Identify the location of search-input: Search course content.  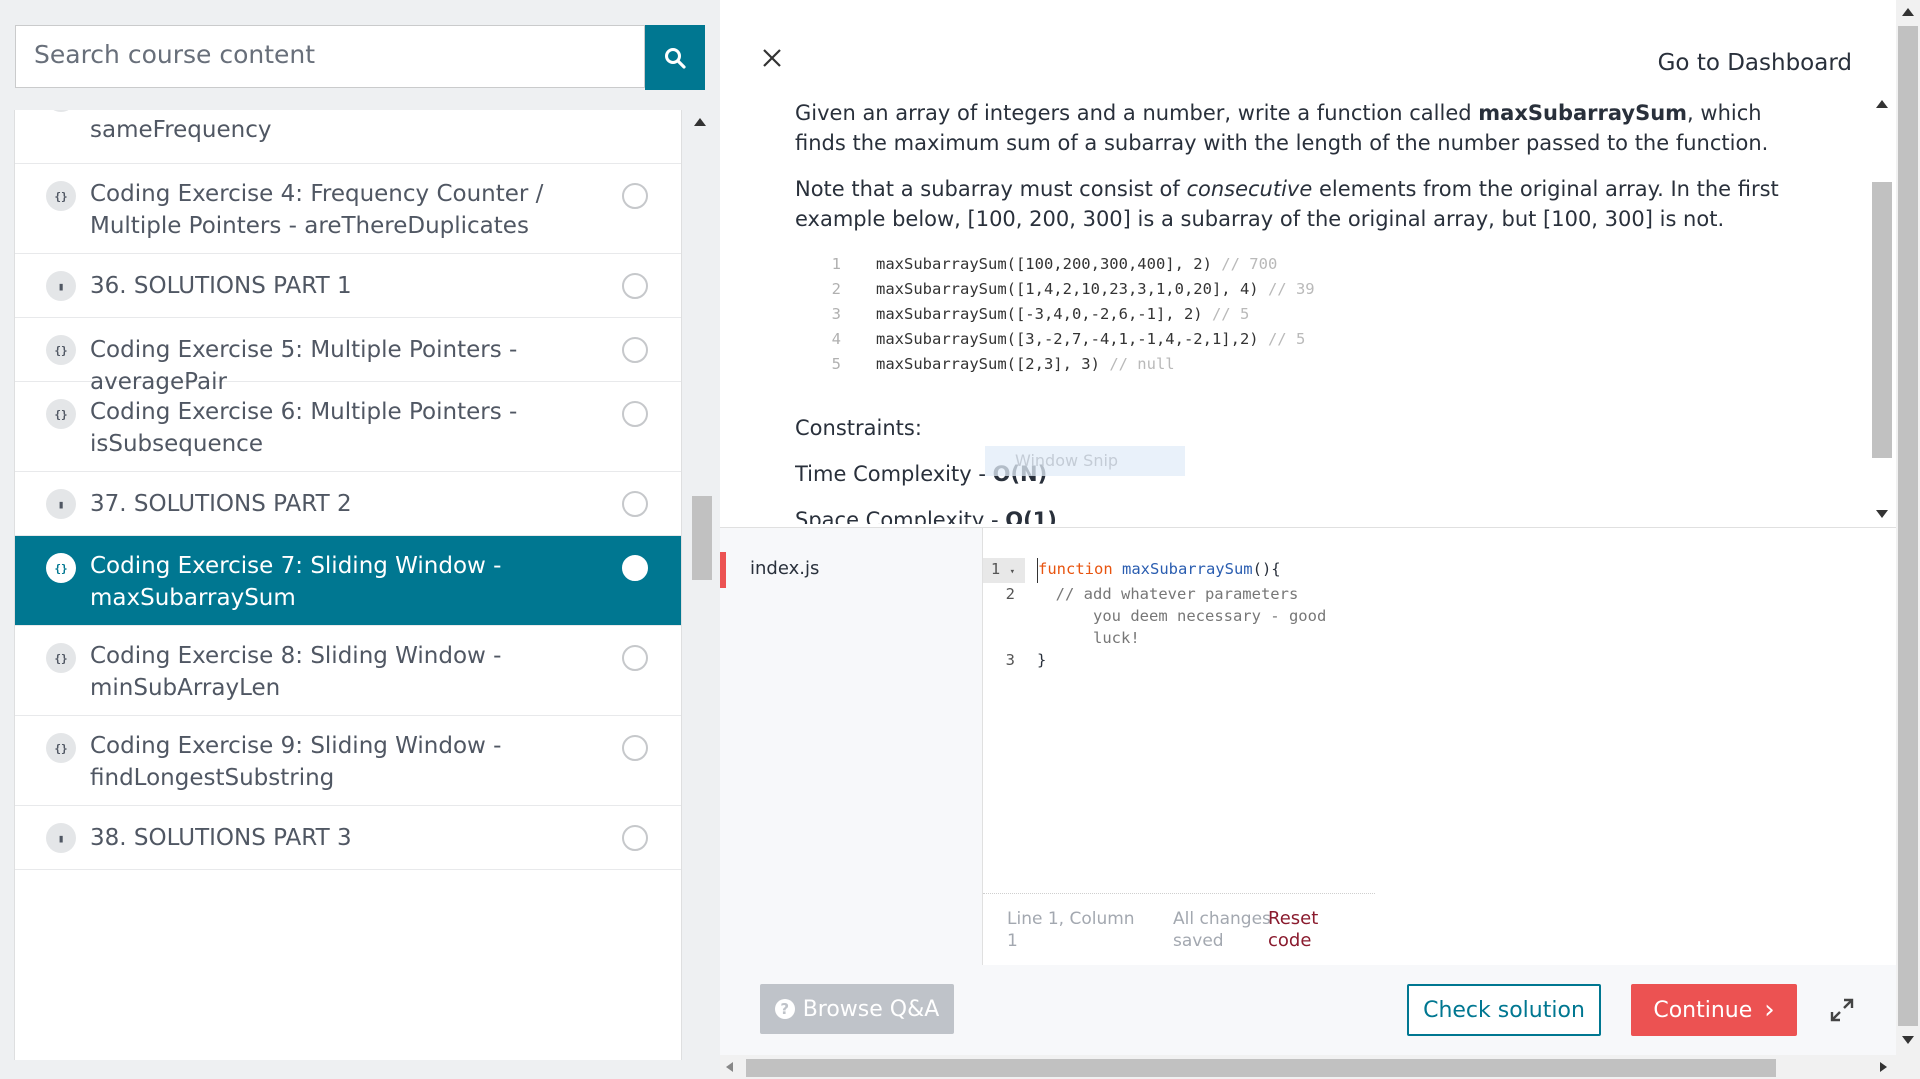
(330, 56).